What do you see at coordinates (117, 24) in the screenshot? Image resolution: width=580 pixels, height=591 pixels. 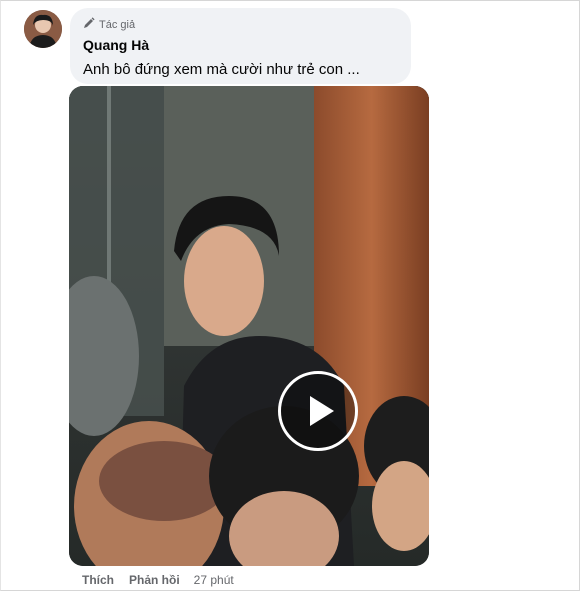 I see `badge-label: Tác giả` at bounding box center [117, 24].